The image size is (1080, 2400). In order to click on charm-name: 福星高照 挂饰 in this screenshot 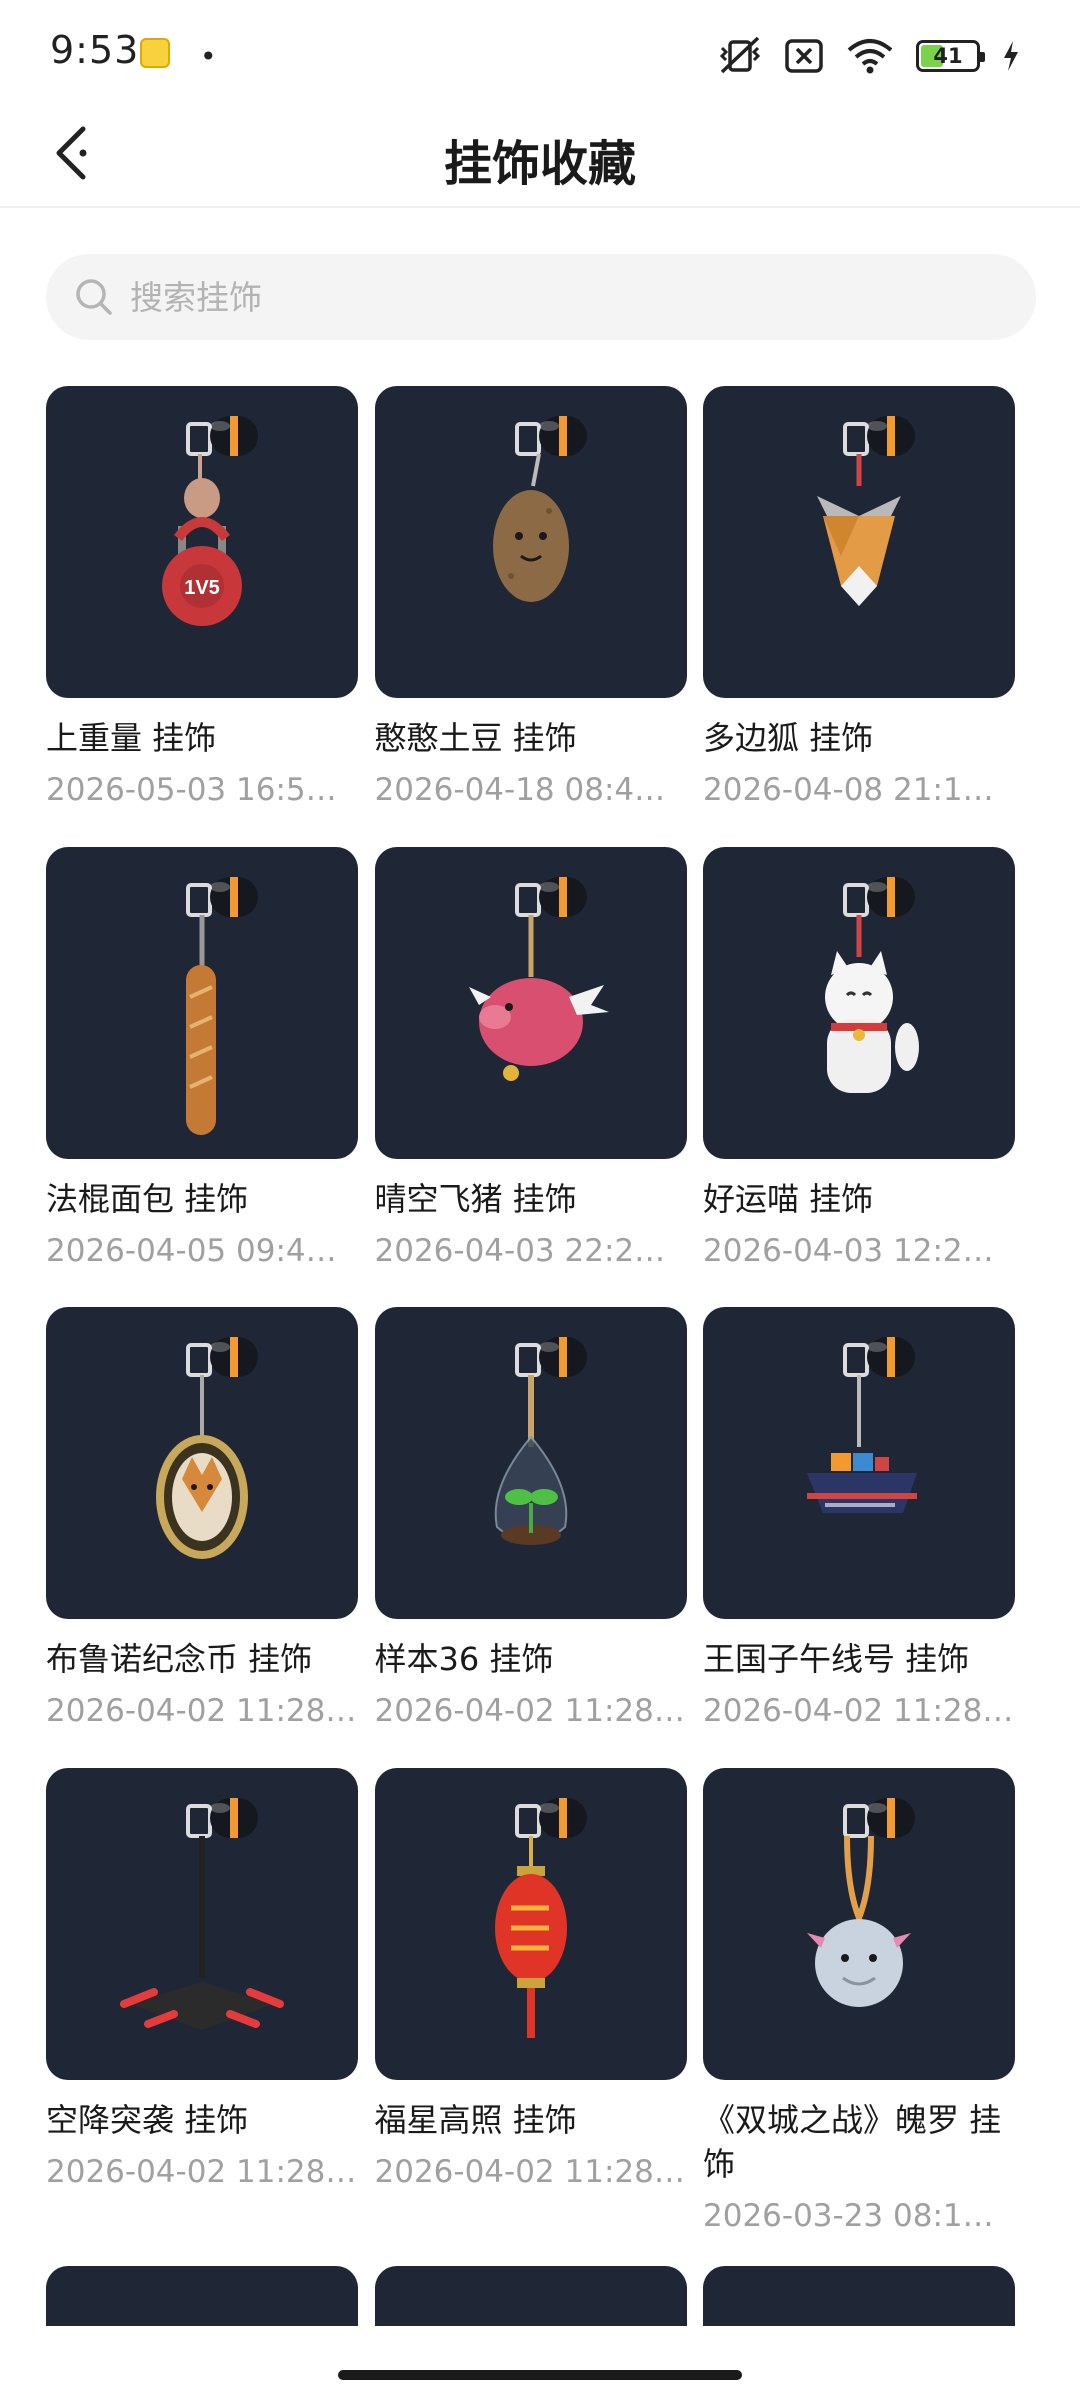, I will do `click(475, 2119)`.